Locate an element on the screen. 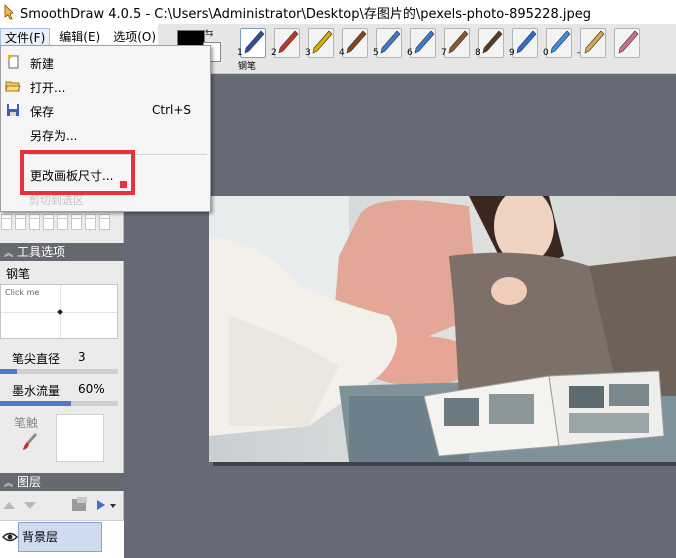 This screenshot has width=676, height=558. tool-shortcut-number: 6 is located at coordinates (410, 53).